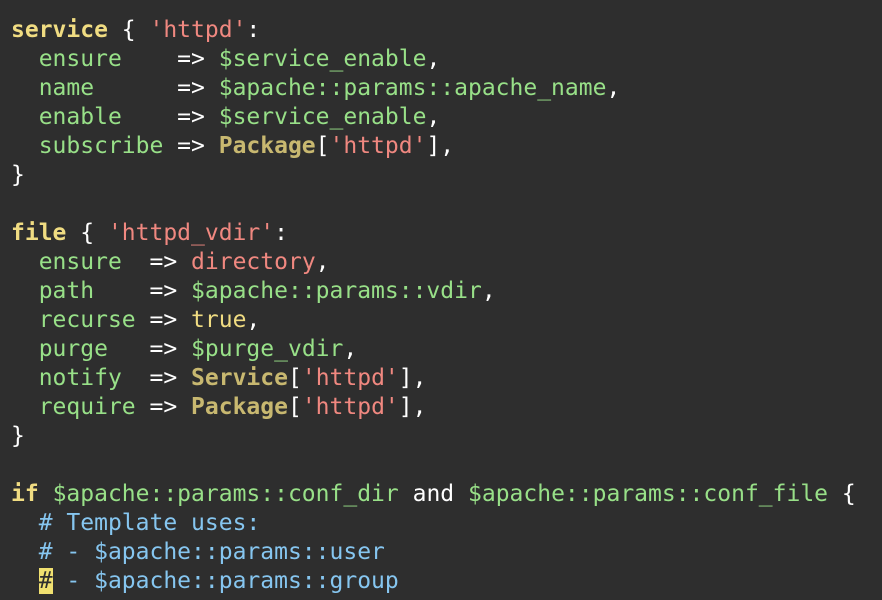  What do you see at coordinates (73, 349) in the screenshot?
I see `code-token: purge` at bounding box center [73, 349].